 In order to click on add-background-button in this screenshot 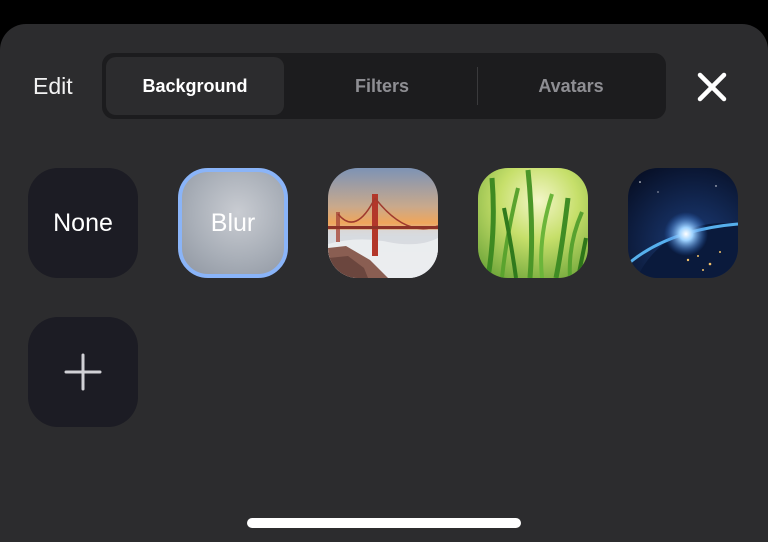, I will do `click(83, 372)`.